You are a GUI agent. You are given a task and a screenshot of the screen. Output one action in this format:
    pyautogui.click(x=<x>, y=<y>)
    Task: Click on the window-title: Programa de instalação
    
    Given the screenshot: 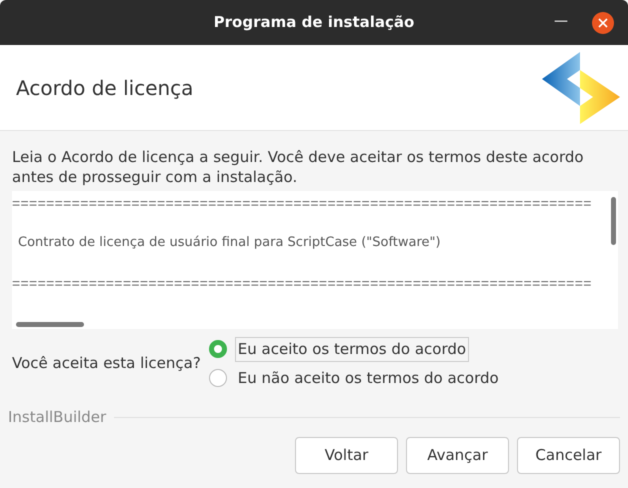 What is the action you would take?
    pyautogui.click(x=314, y=23)
    